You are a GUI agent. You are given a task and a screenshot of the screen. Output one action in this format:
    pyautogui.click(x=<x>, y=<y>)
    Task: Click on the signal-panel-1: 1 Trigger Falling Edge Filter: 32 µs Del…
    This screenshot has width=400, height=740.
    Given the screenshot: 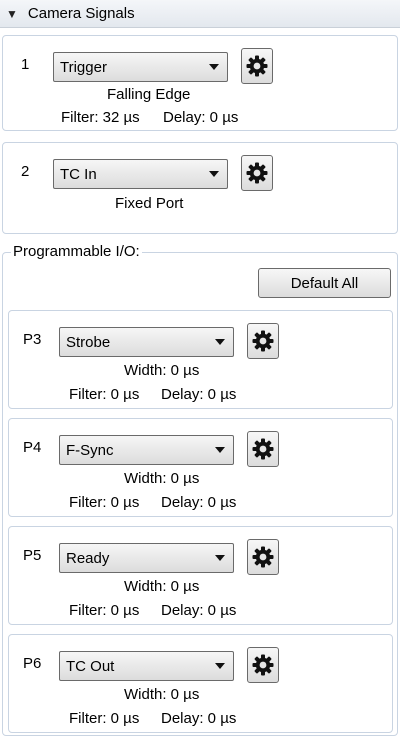 What is the action you would take?
    pyautogui.click(x=200, y=83)
    